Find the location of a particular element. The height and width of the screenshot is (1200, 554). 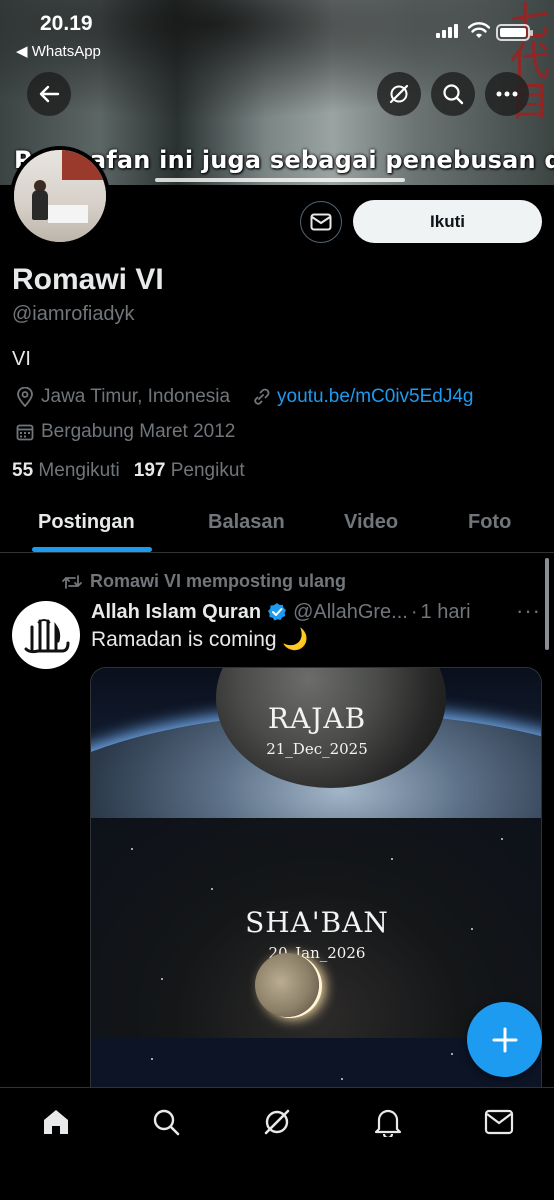

nav-messages is located at coordinates (499, 1122).